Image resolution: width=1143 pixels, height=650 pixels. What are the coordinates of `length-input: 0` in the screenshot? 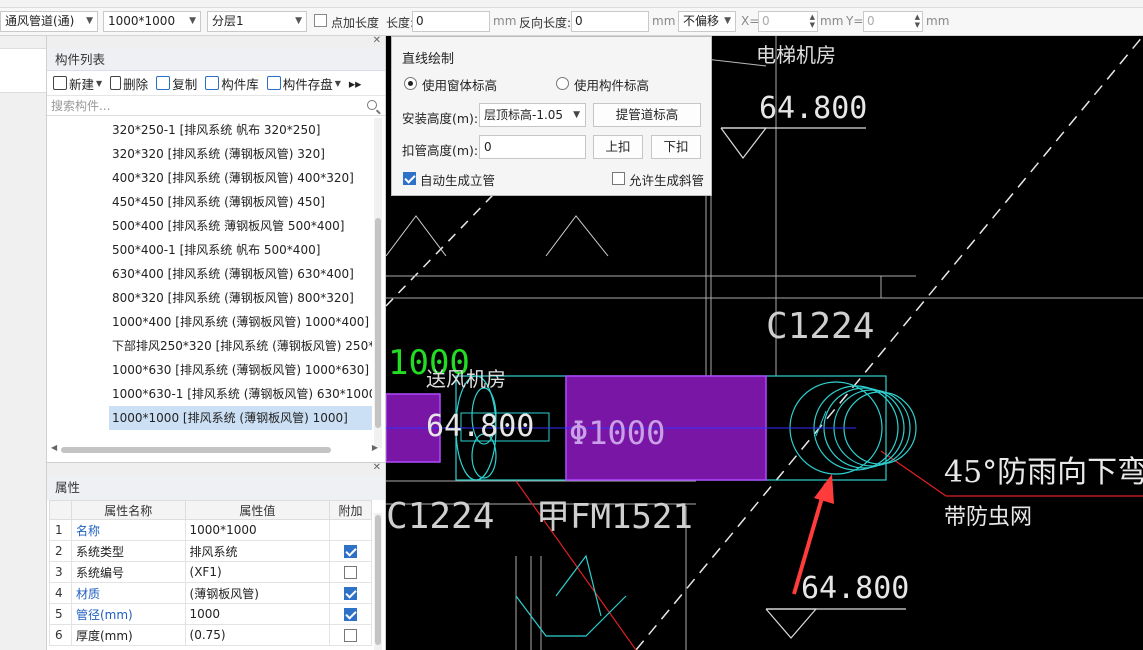 It's located at (451, 21).